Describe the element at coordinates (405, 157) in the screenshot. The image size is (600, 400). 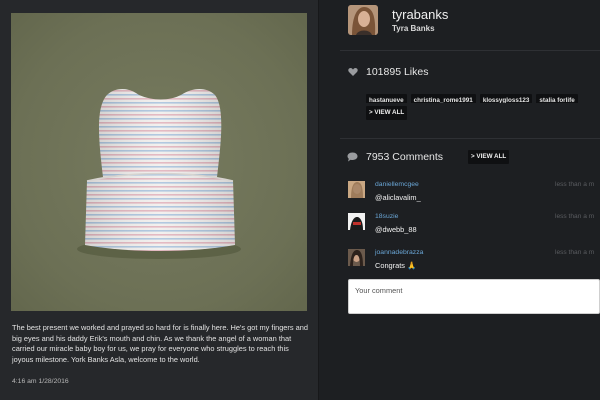
I see `comments-count: 7953 Comments` at that location.